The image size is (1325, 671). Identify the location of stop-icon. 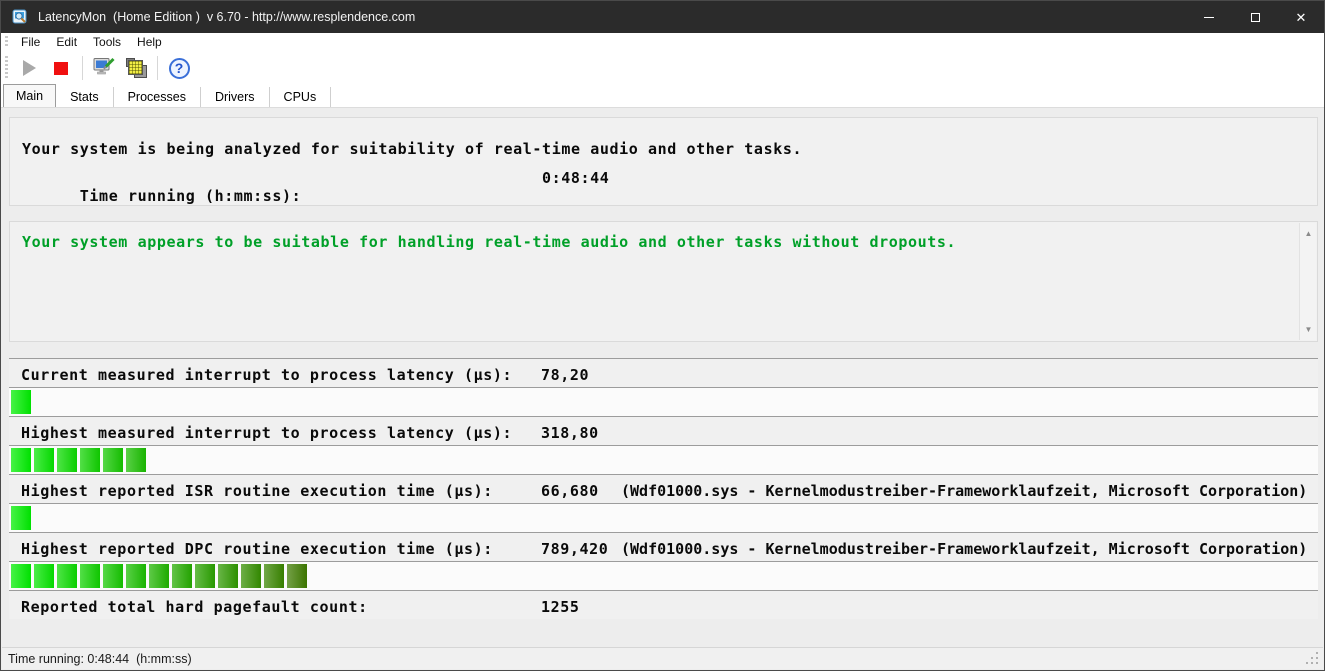
(61, 68).